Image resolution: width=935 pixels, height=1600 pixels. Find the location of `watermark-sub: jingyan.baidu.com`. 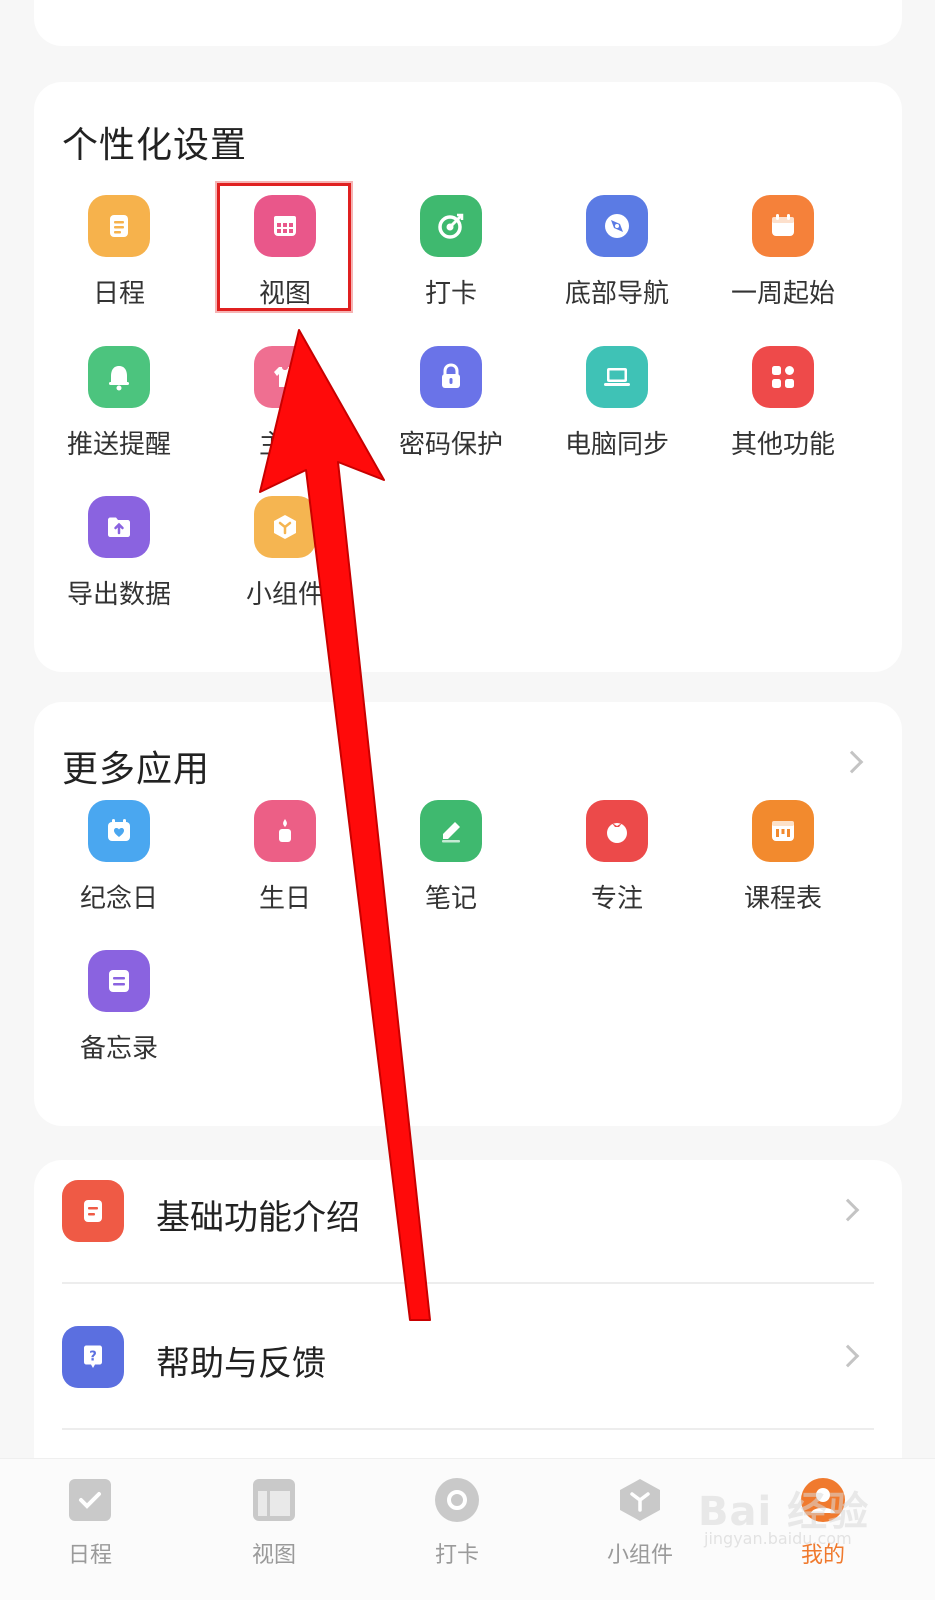

watermark-sub: jingyan.baidu.com is located at coordinates (778, 1538).